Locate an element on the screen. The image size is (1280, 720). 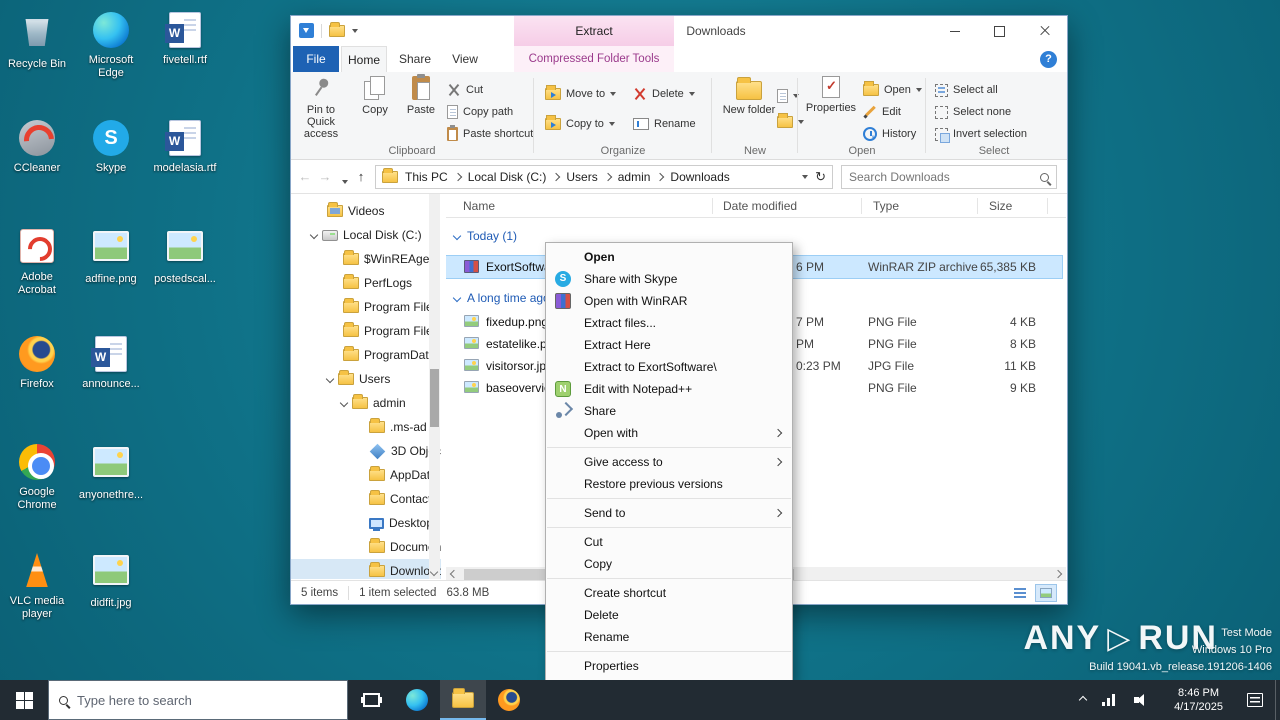
nav-item-perflogs: PerfLogs is located at coordinates (366, 283).